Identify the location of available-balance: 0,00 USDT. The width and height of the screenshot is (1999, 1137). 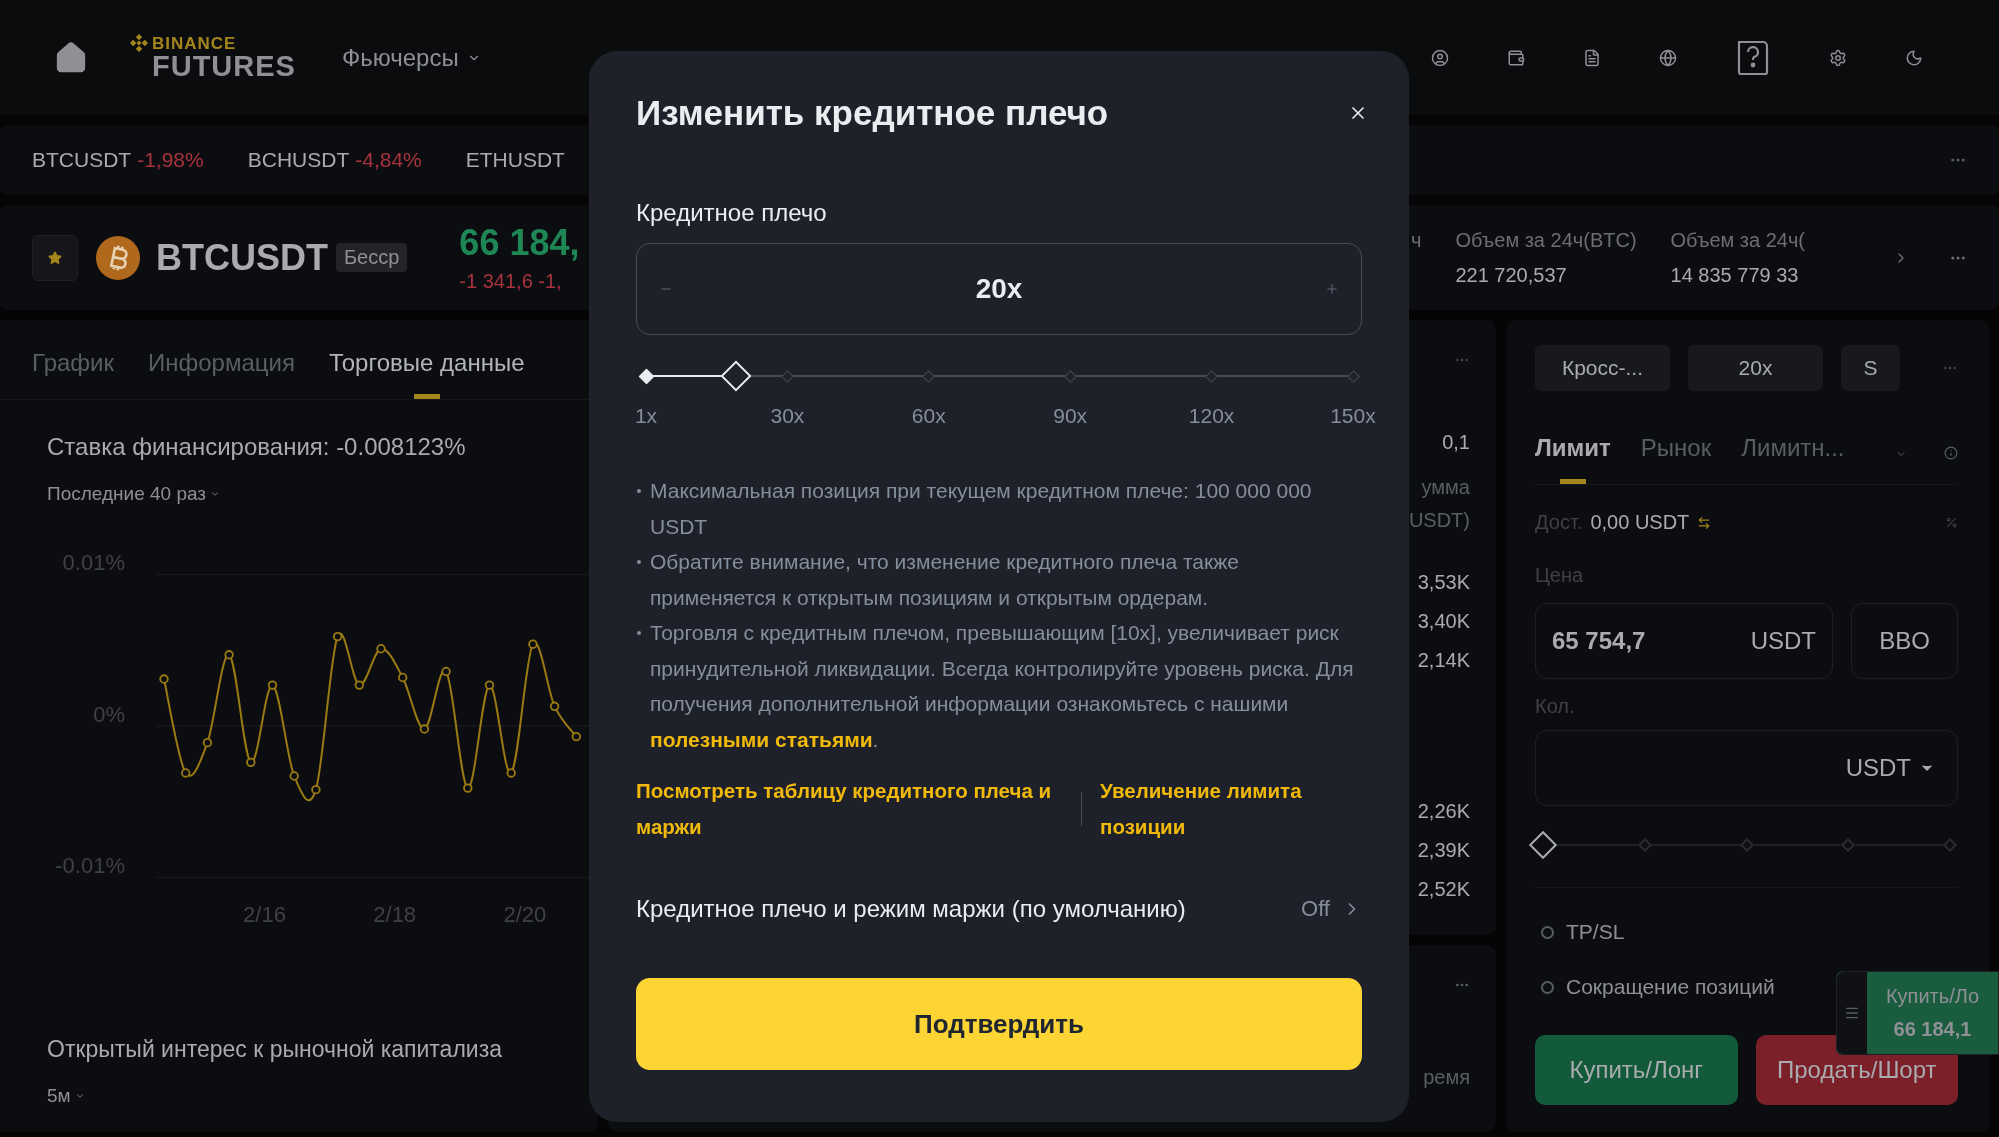
(1640, 522).